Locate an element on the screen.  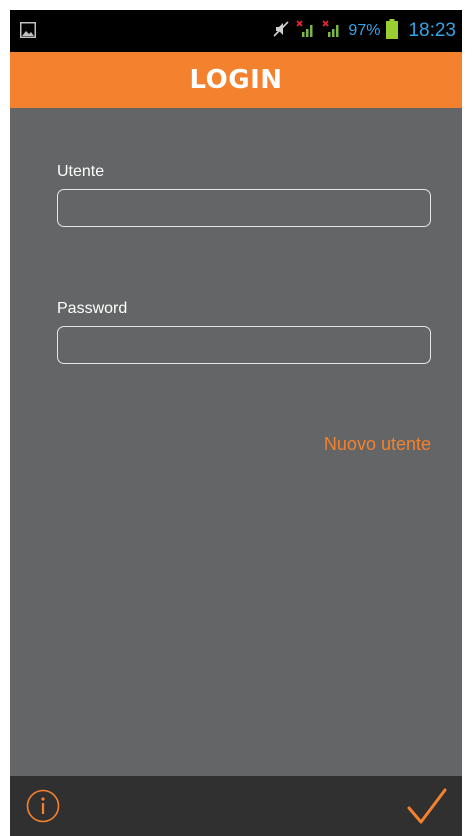
username-label: Utente is located at coordinates (81, 171).